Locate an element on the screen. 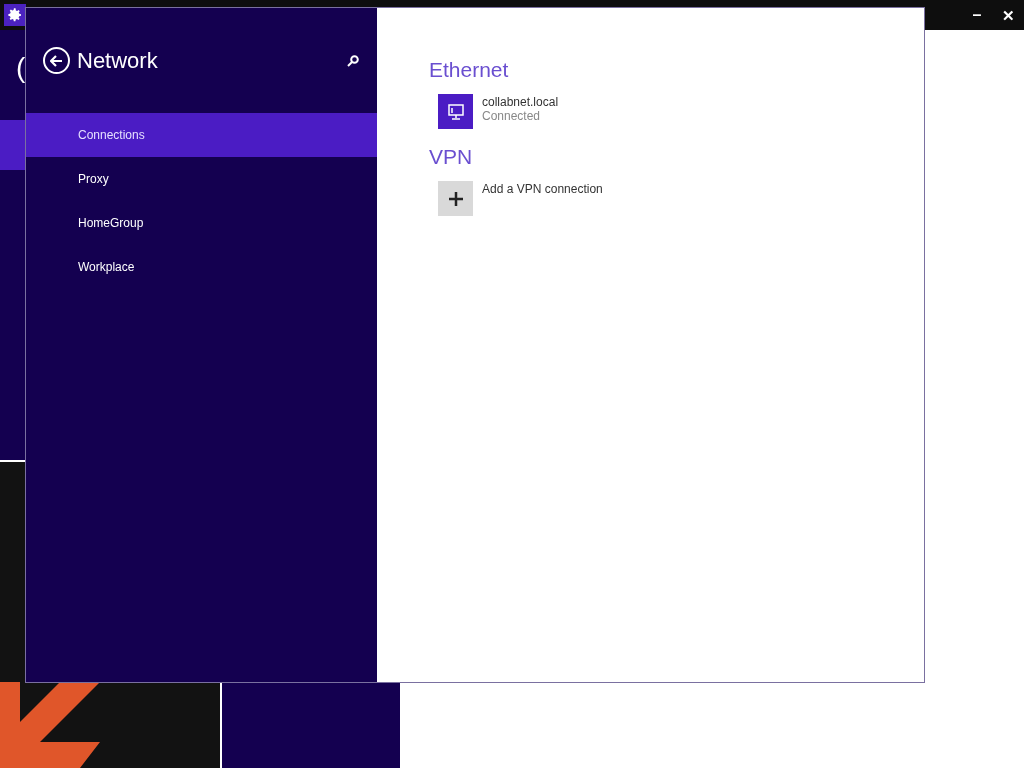 The width and height of the screenshot is (1024, 768). item-name: Add a VPN connection is located at coordinates (542, 189).